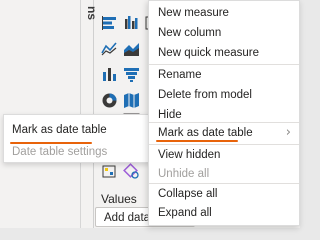 Image resolution: width=320 pixels, height=240 pixels. What do you see at coordinates (224, 13) in the screenshot?
I see `menu-item-new-measure: New measure` at bounding box center [224, 13].